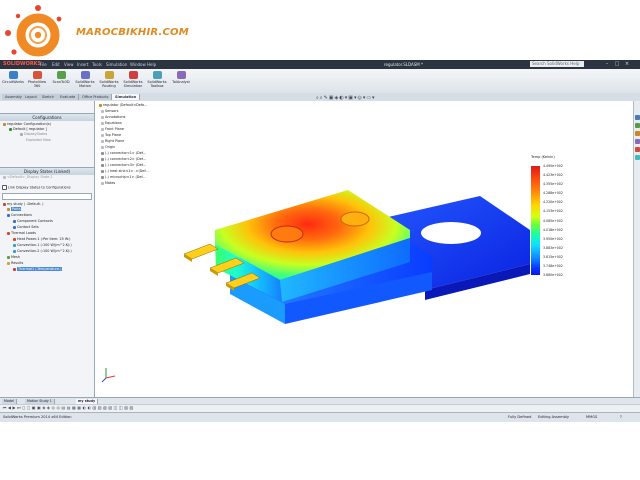 The image size is (640, 480). Describe the element at coordinates (151, 64) in the screenshot. I see `menu-help: Help` at that location.